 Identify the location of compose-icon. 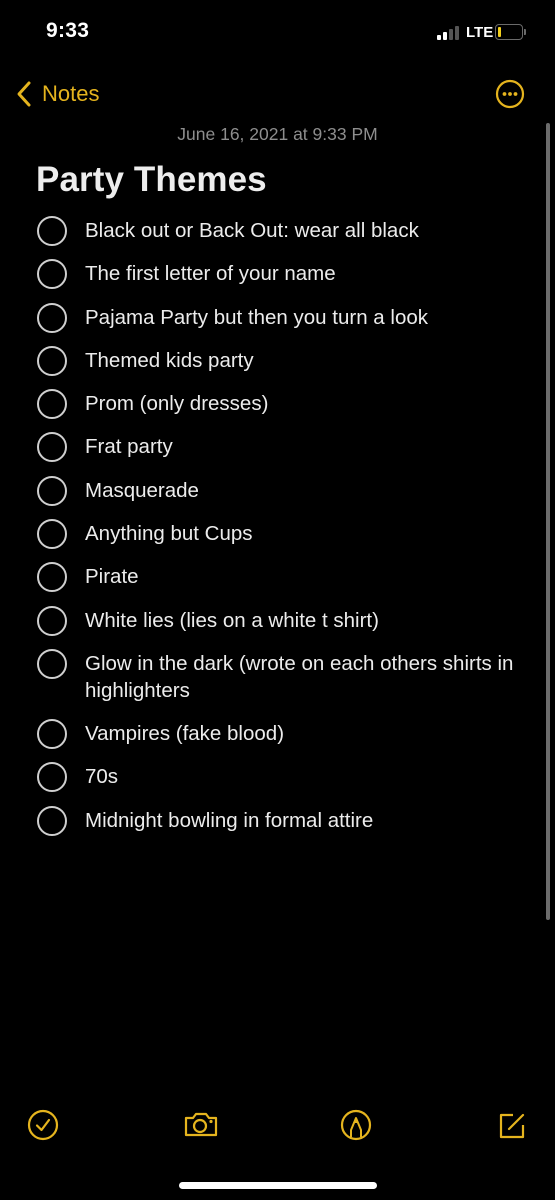
(512, 1126).